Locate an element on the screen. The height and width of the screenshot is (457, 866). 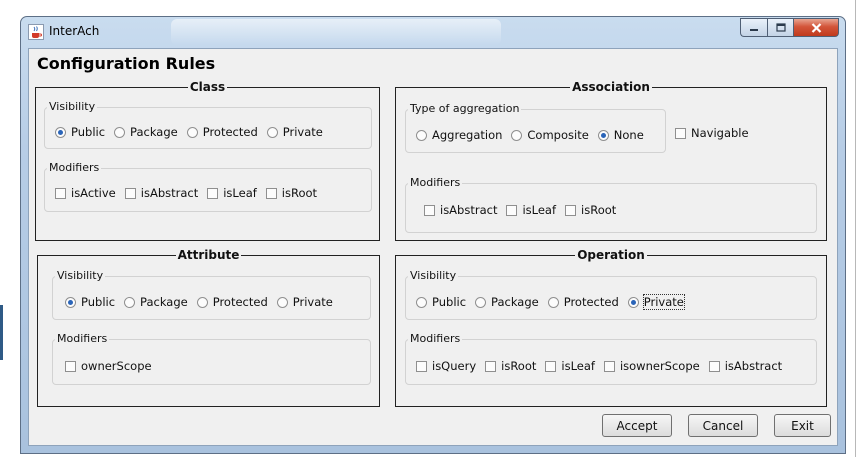
attribute-visibility-public: Public is located at coordinates (90, 302).